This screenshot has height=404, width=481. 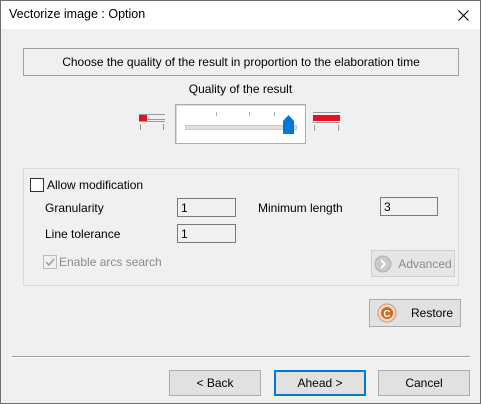 I want to click on high-quality-icon, so click(x=327, y=122).